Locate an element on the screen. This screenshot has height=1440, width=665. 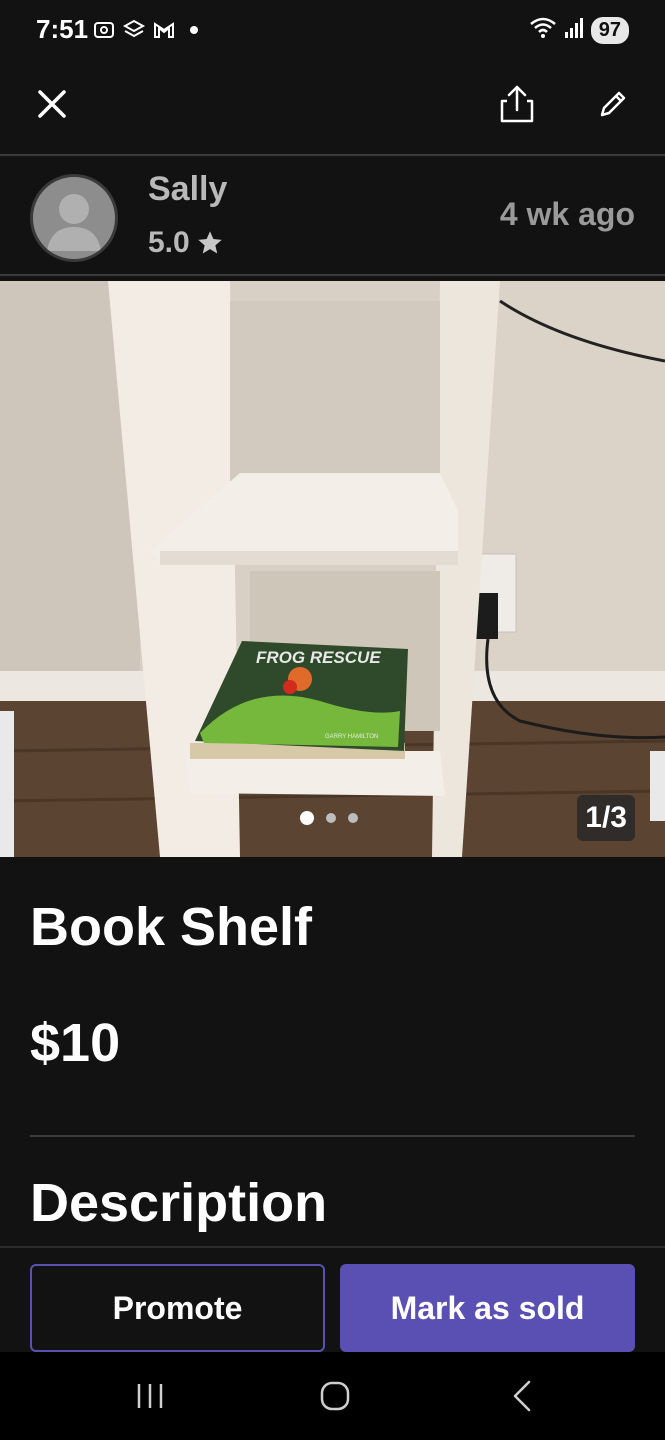
close-button is located at coordinates (52, 104).